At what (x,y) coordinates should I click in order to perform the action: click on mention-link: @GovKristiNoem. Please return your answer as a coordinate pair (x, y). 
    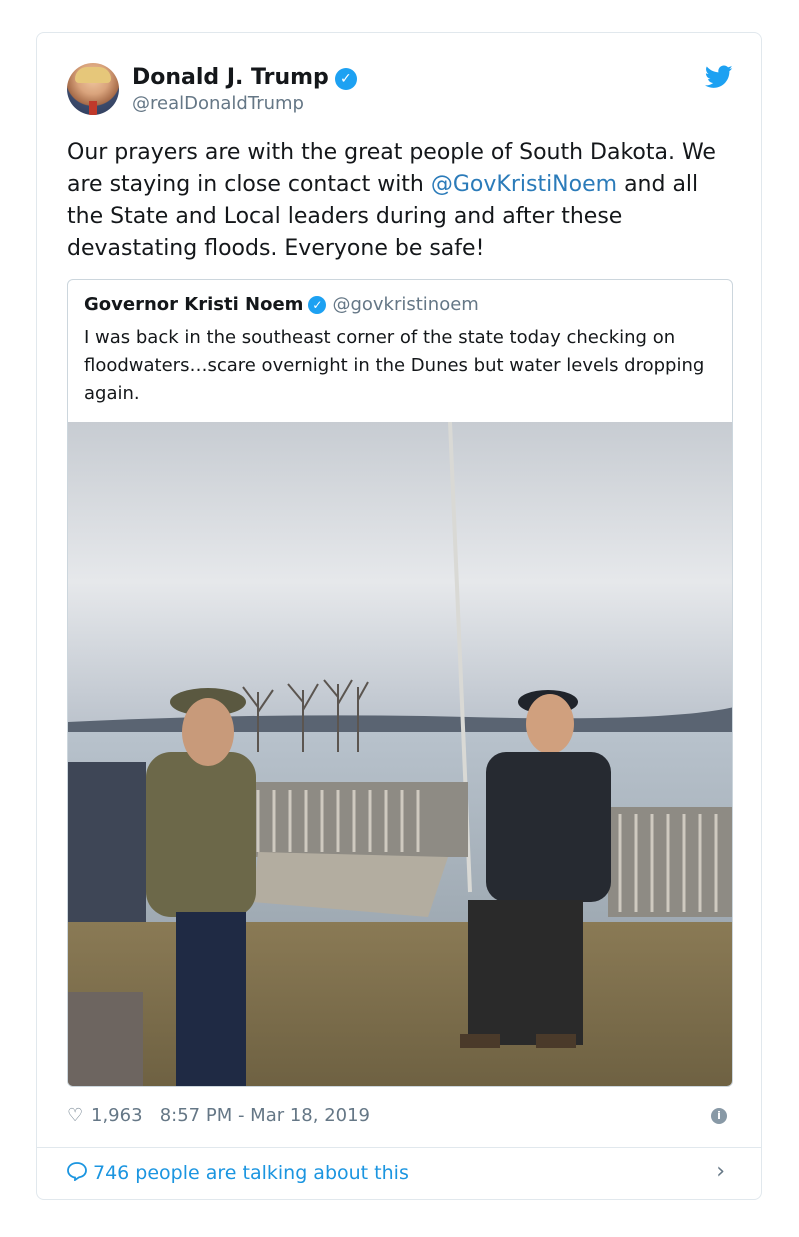
    Looking at the image, I should click on (524, 184).